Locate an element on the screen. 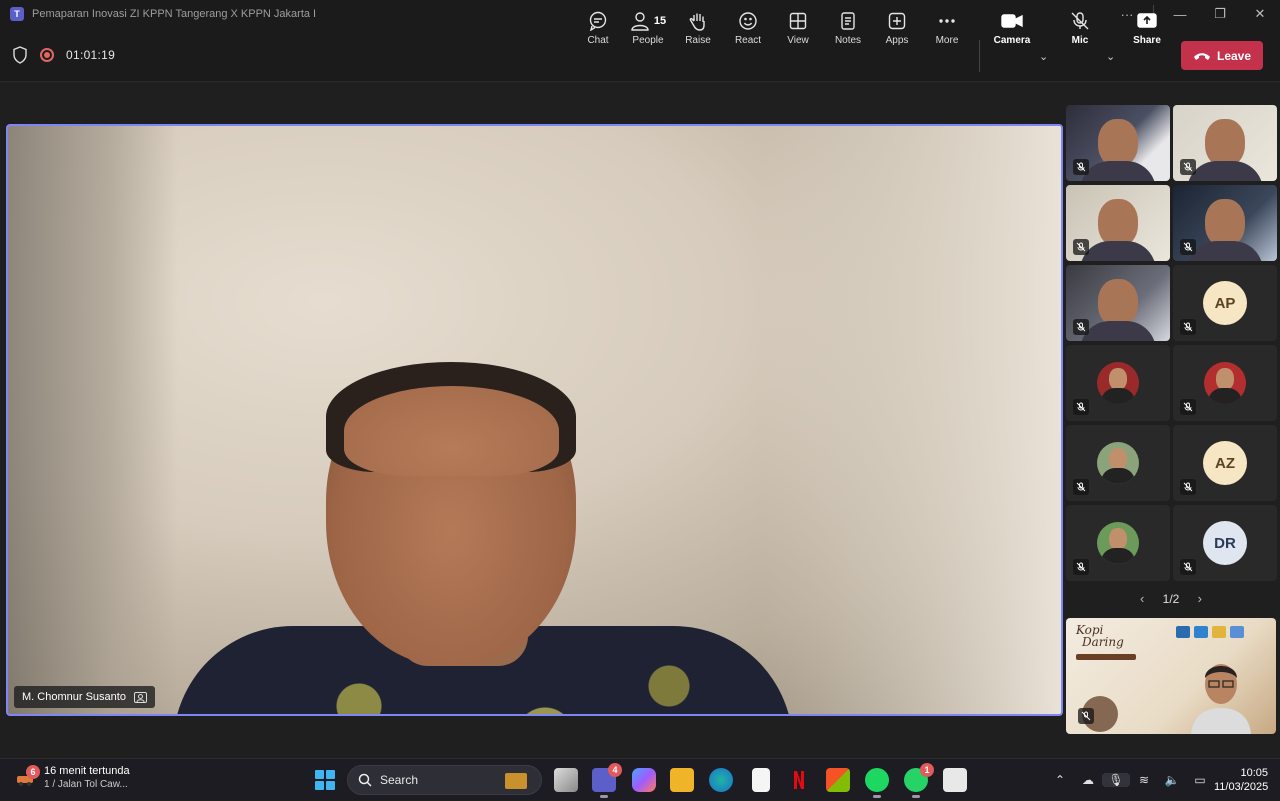 The image size is (1280, 801). speaker-name: M. Chomnur Susanto is located at coordinates (74, 697).